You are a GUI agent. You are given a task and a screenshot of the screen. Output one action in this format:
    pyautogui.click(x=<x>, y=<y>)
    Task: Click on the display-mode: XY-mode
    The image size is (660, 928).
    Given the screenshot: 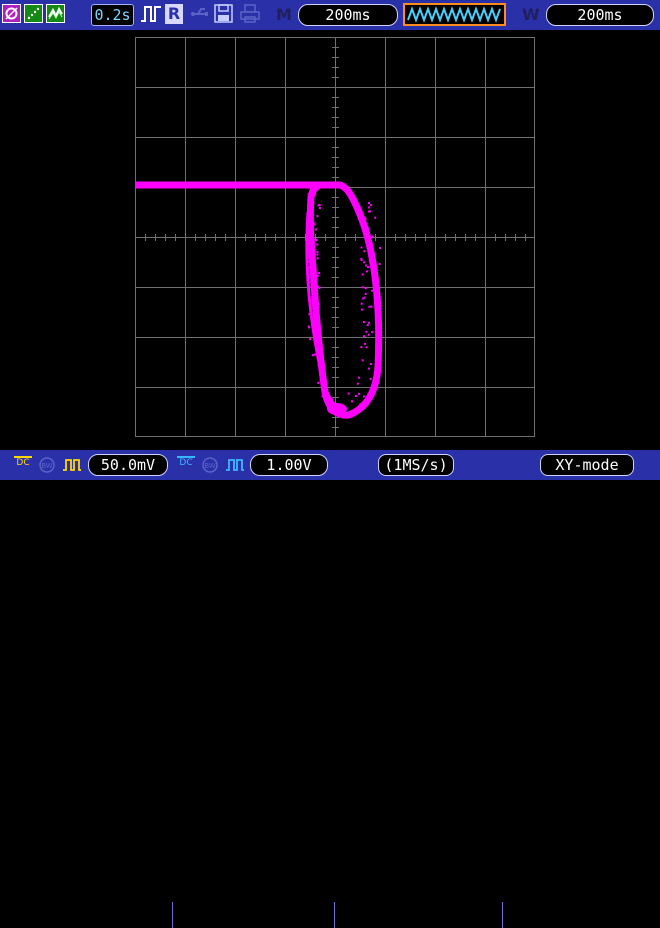 What is the action you would take?
    pyautogui.click(x=587, y=465)
    